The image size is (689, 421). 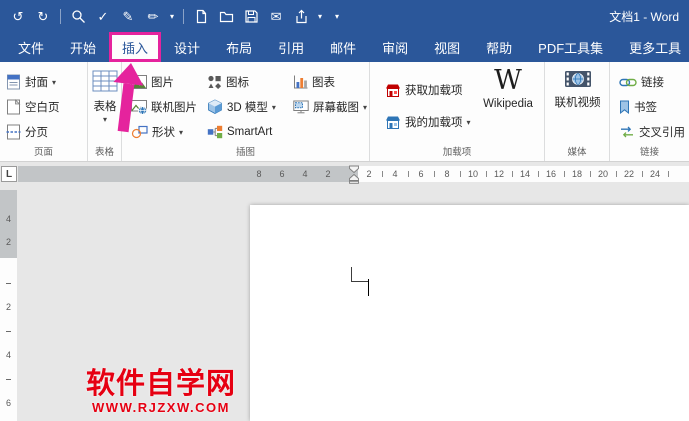 I want to click on blank-page-label: 空白页, so click(x=42, y=108).